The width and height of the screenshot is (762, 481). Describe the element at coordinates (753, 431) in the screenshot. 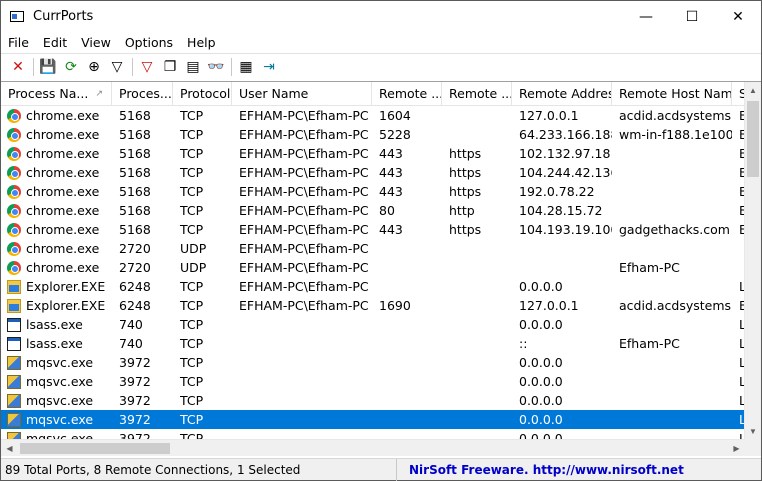

I see `scroll-down-icon: ▼` at that location.